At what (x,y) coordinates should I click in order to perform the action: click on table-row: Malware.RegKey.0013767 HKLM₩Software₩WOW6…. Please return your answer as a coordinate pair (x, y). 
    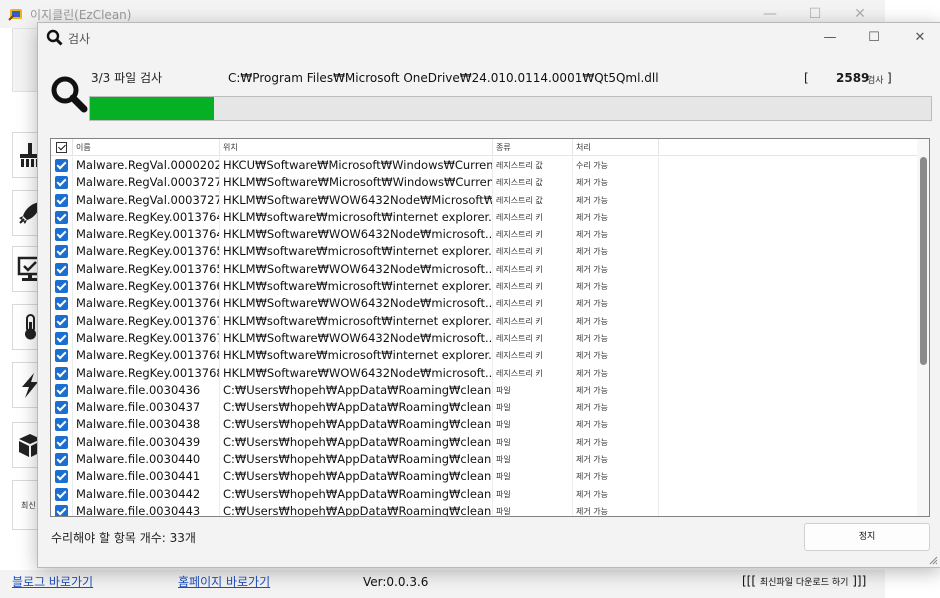
    Looking at the image, I should click on (484, 338).